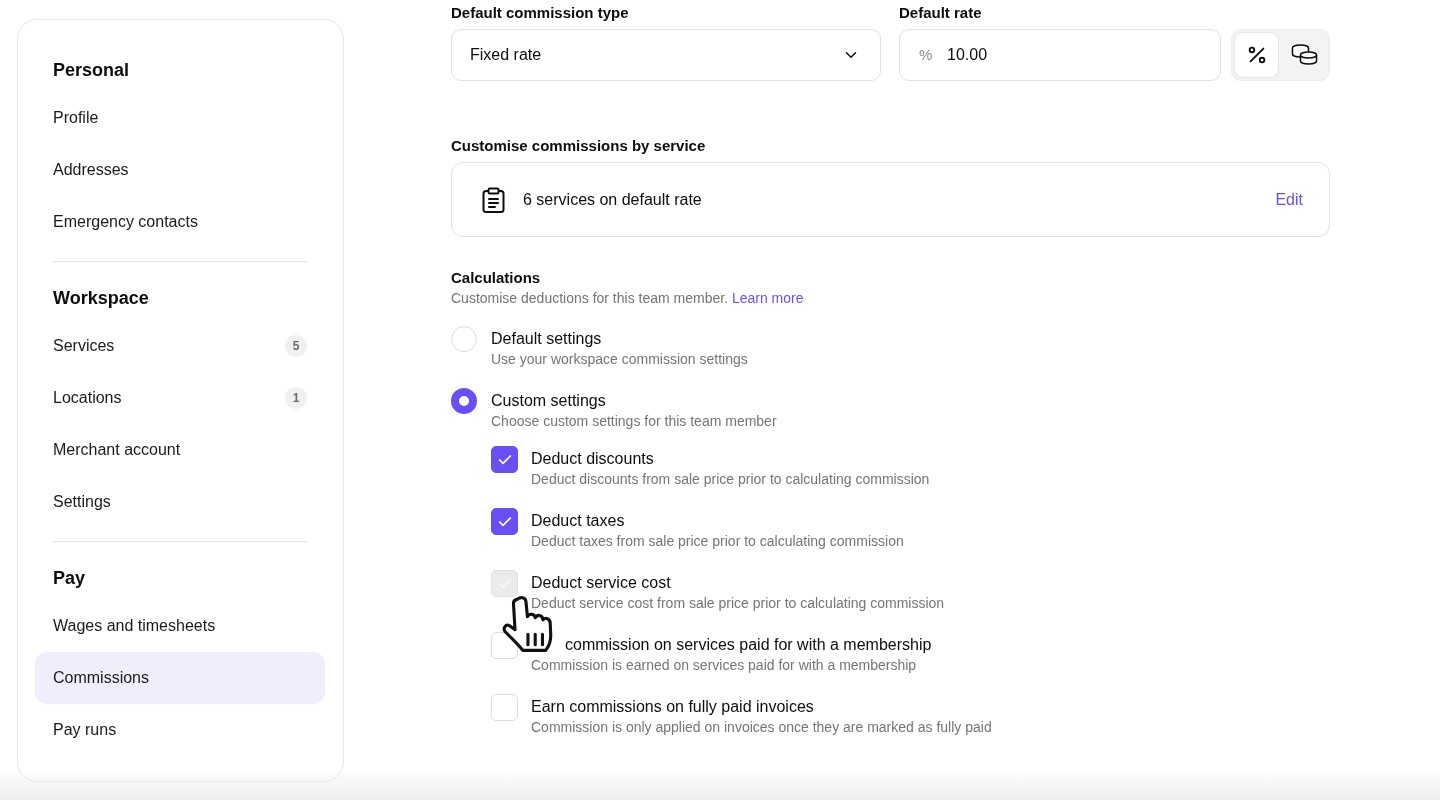 This screenshot has height=800, width=1440. Describe the element at coordinates (180, 450) in the screenshot. I see `sidebar-item: Merchant account` at that location.